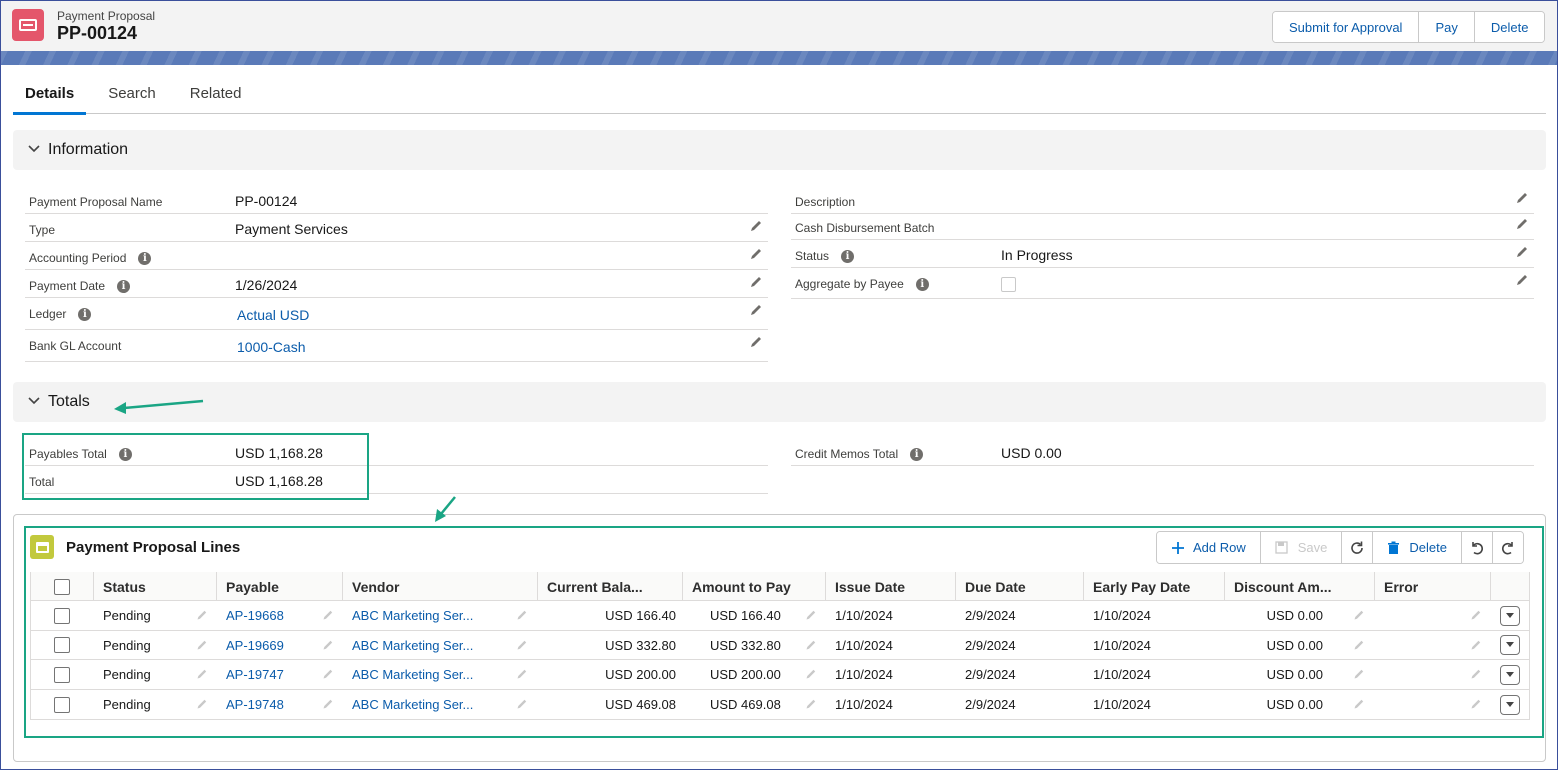 This screenshot has width=1558, height=770. I want to click on field-value: PP-00124, so click(266, 201).